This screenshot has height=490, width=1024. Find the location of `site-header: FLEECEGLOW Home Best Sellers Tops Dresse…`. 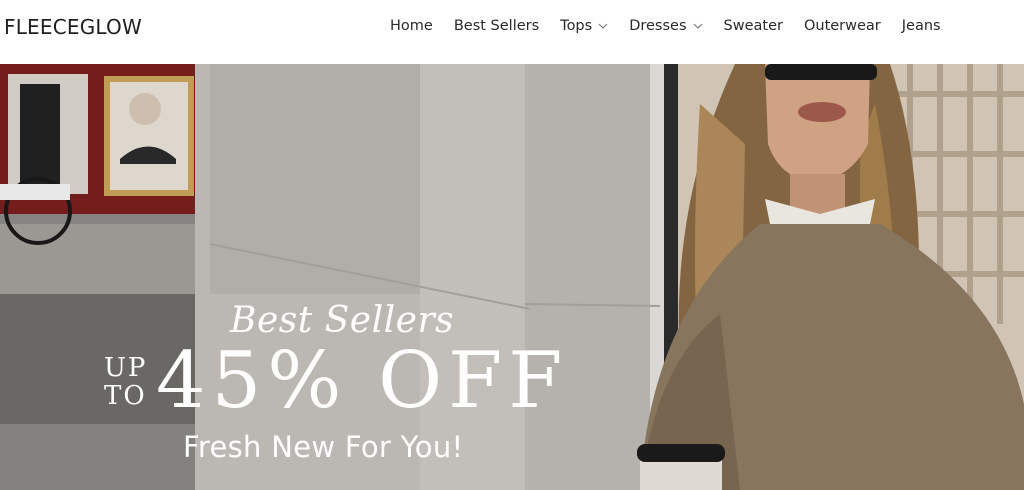

site-header: FLEECEGLOW Home Best Sellers Tops Dresse… is located at coordinates (512, 32).